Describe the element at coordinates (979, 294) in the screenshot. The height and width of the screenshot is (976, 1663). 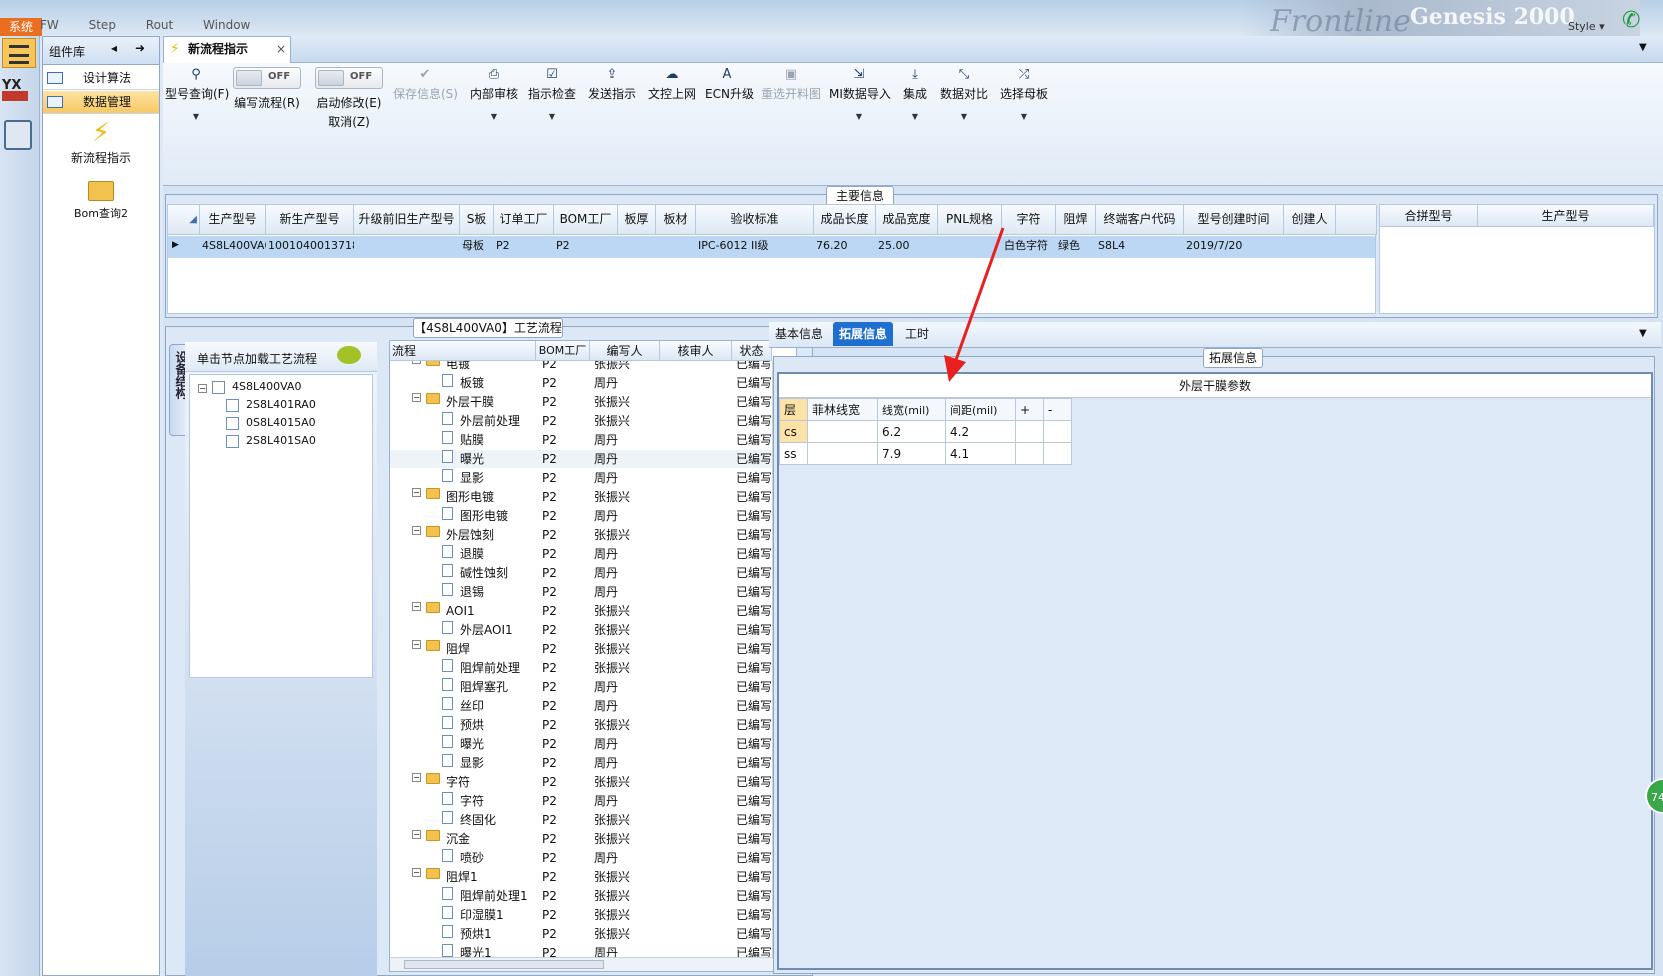
I see `arrow-shaft` at that location.